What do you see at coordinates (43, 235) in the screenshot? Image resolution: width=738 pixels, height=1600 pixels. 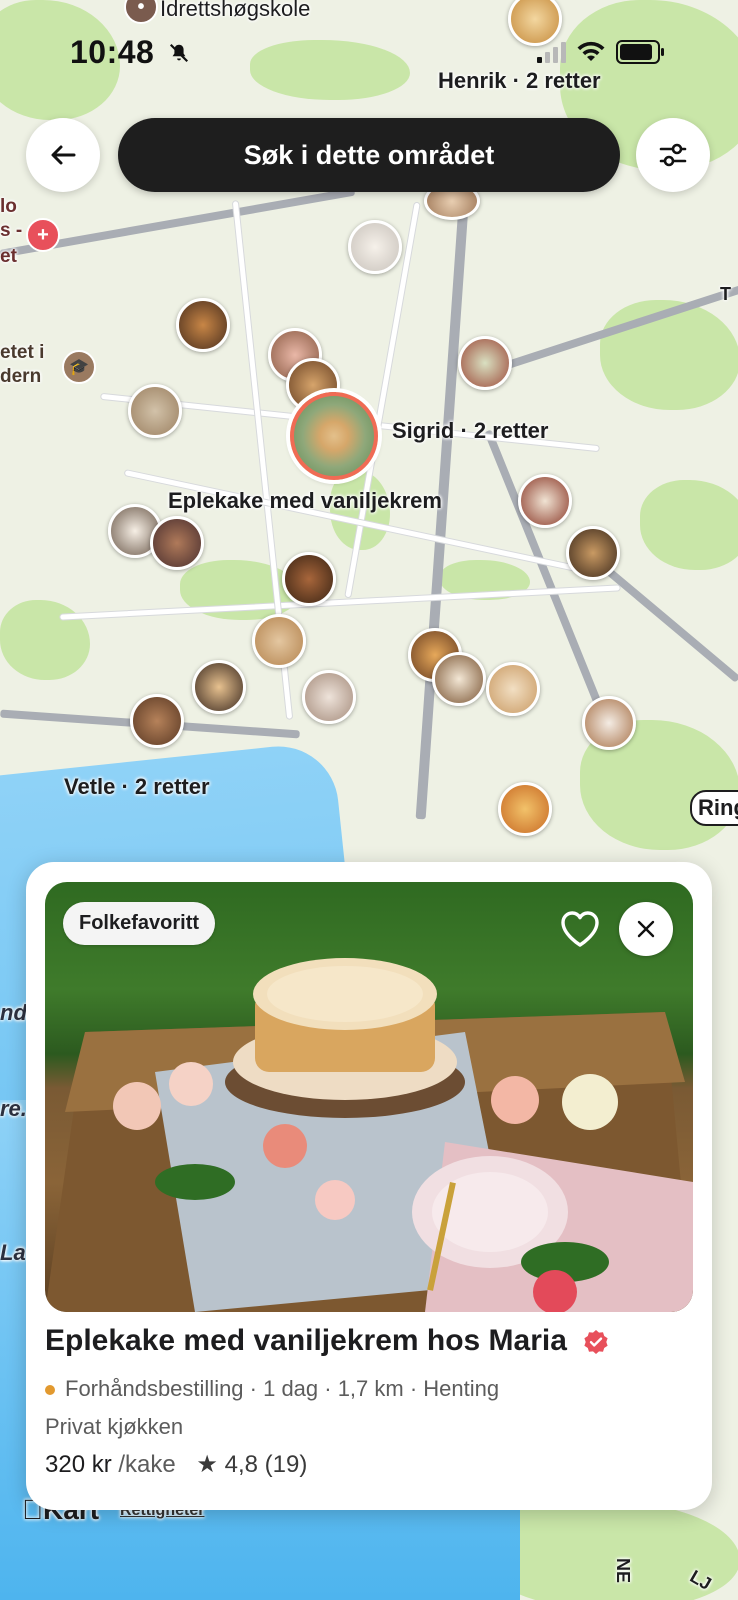 I see `hospital-poi-icon: +` at bounding box center [43, 235].